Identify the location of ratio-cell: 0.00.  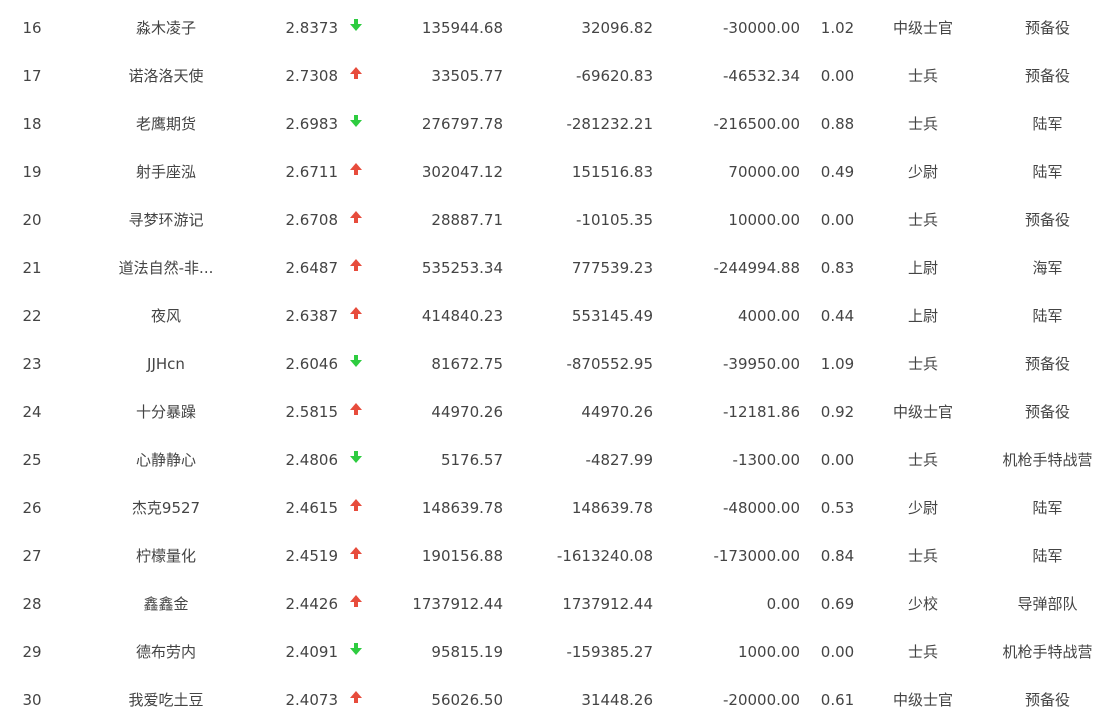
(837, 76).